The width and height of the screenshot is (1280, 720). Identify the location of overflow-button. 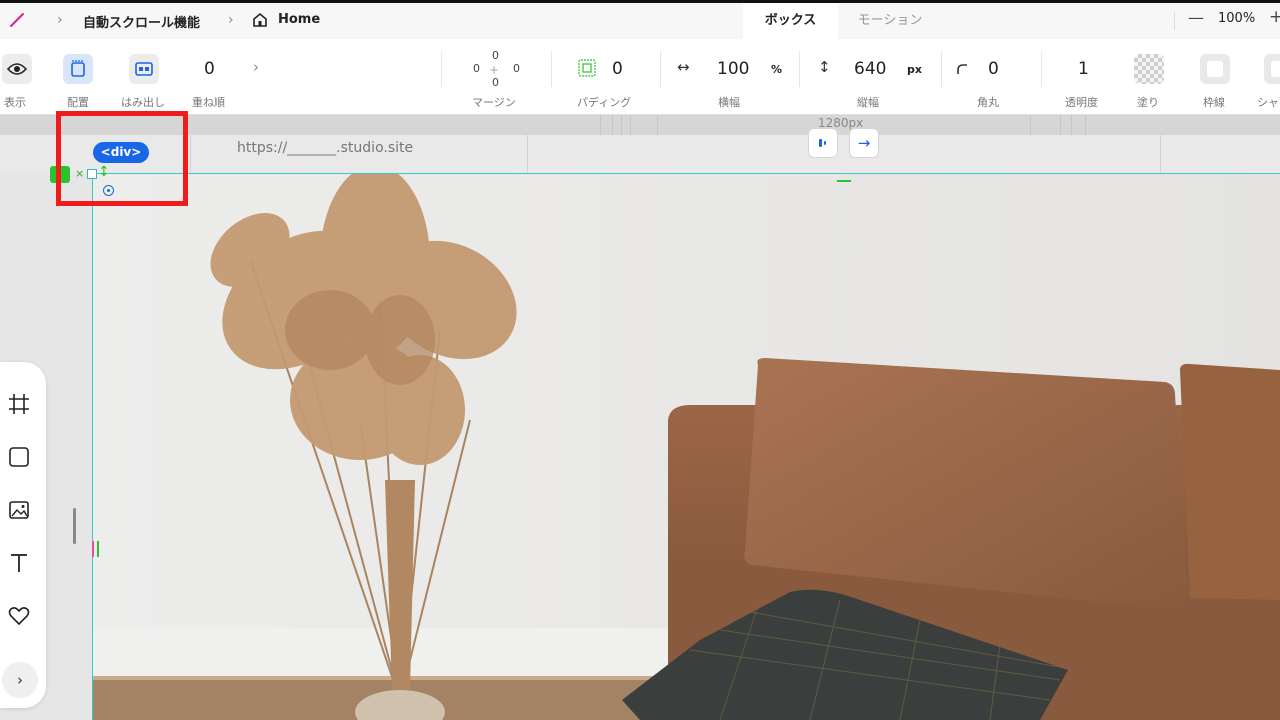
(144, 69).